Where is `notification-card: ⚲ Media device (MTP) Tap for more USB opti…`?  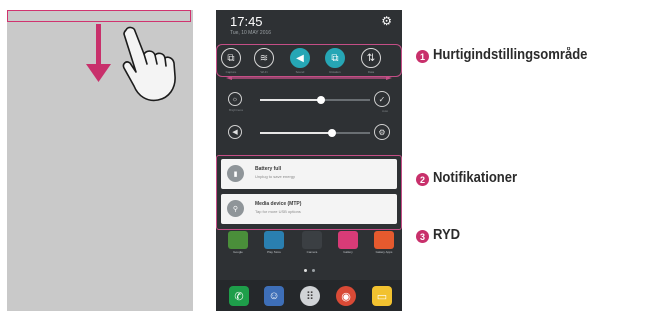
notification-card: ⚲ Media device (MTP) Tap for more USB opti… is located at coordinates (309, 209).